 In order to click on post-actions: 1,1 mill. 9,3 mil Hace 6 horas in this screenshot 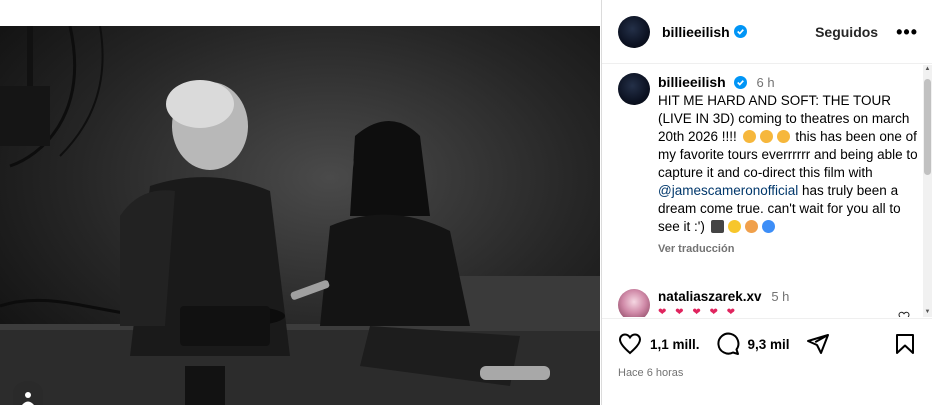, I will do `click(767, 361)`.